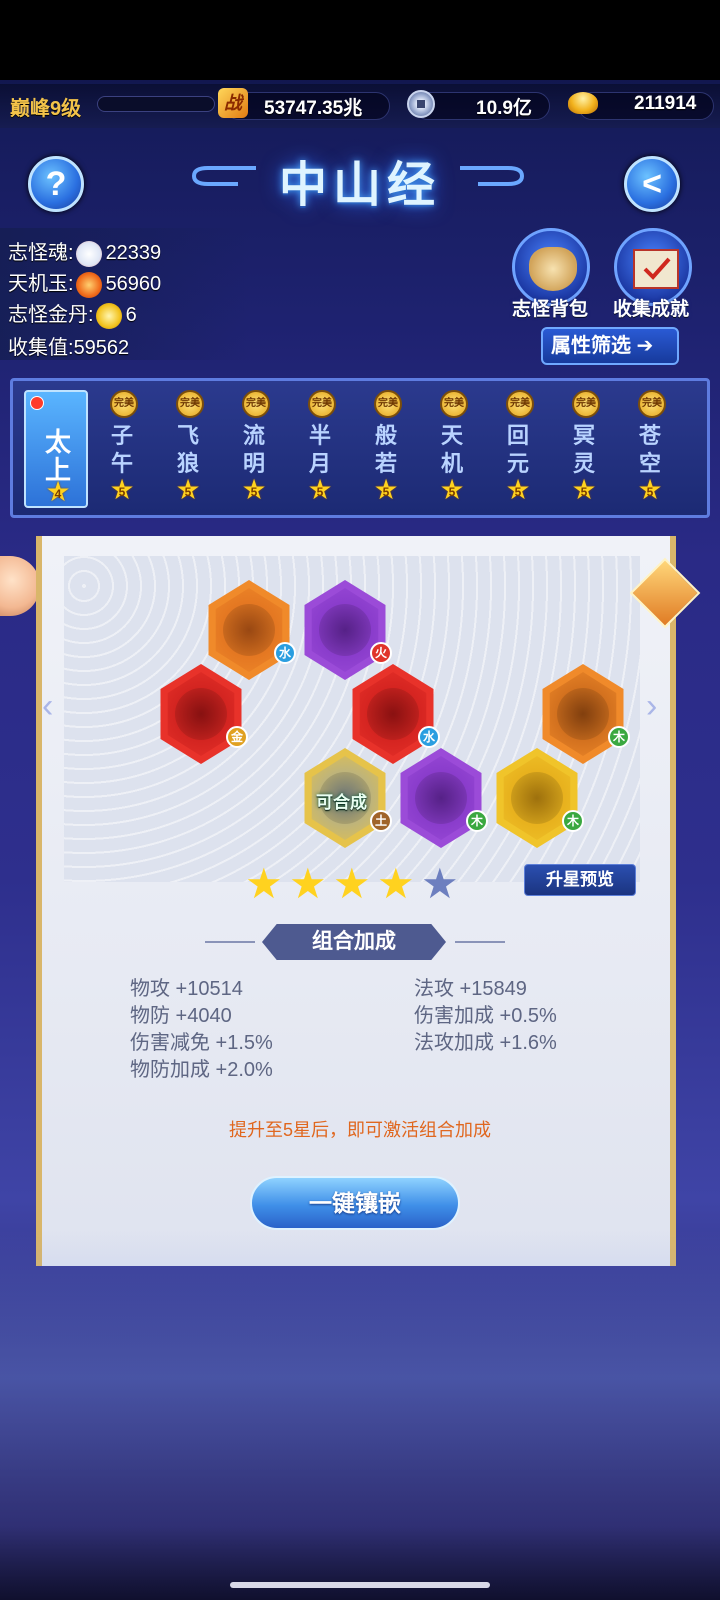 This screenshot has width=720, height=1600. I want to click on star-empty-icon: ★, so click(440, 883).